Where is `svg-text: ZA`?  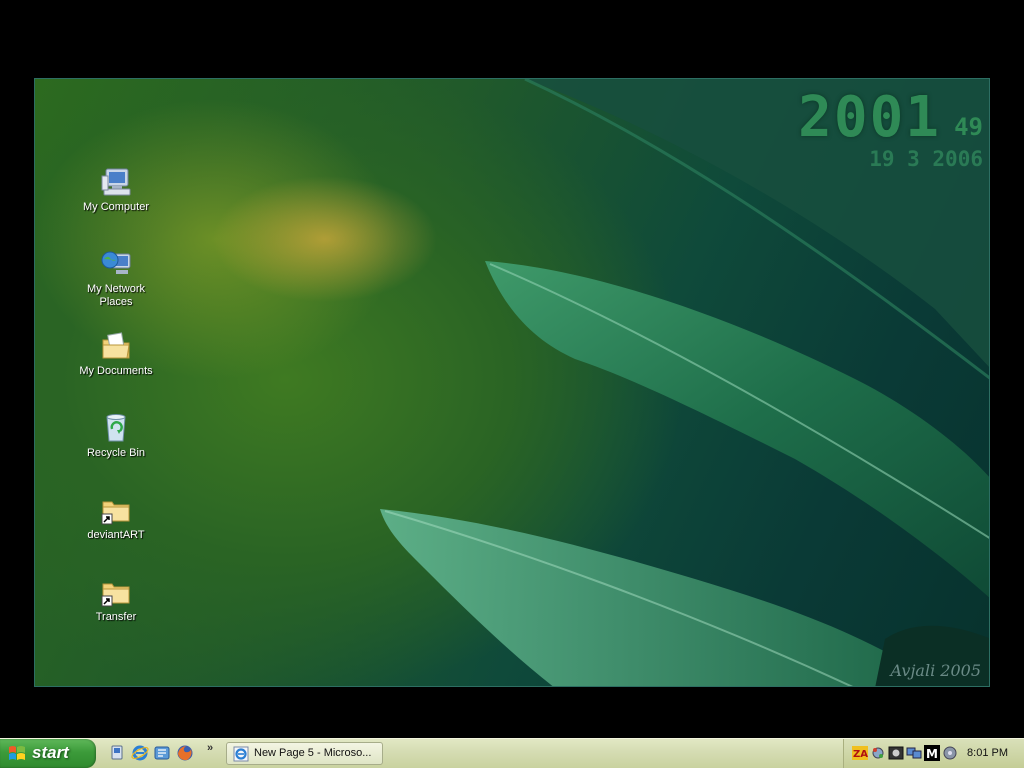 svg-text: ZA is located at coordinates (860, 754).